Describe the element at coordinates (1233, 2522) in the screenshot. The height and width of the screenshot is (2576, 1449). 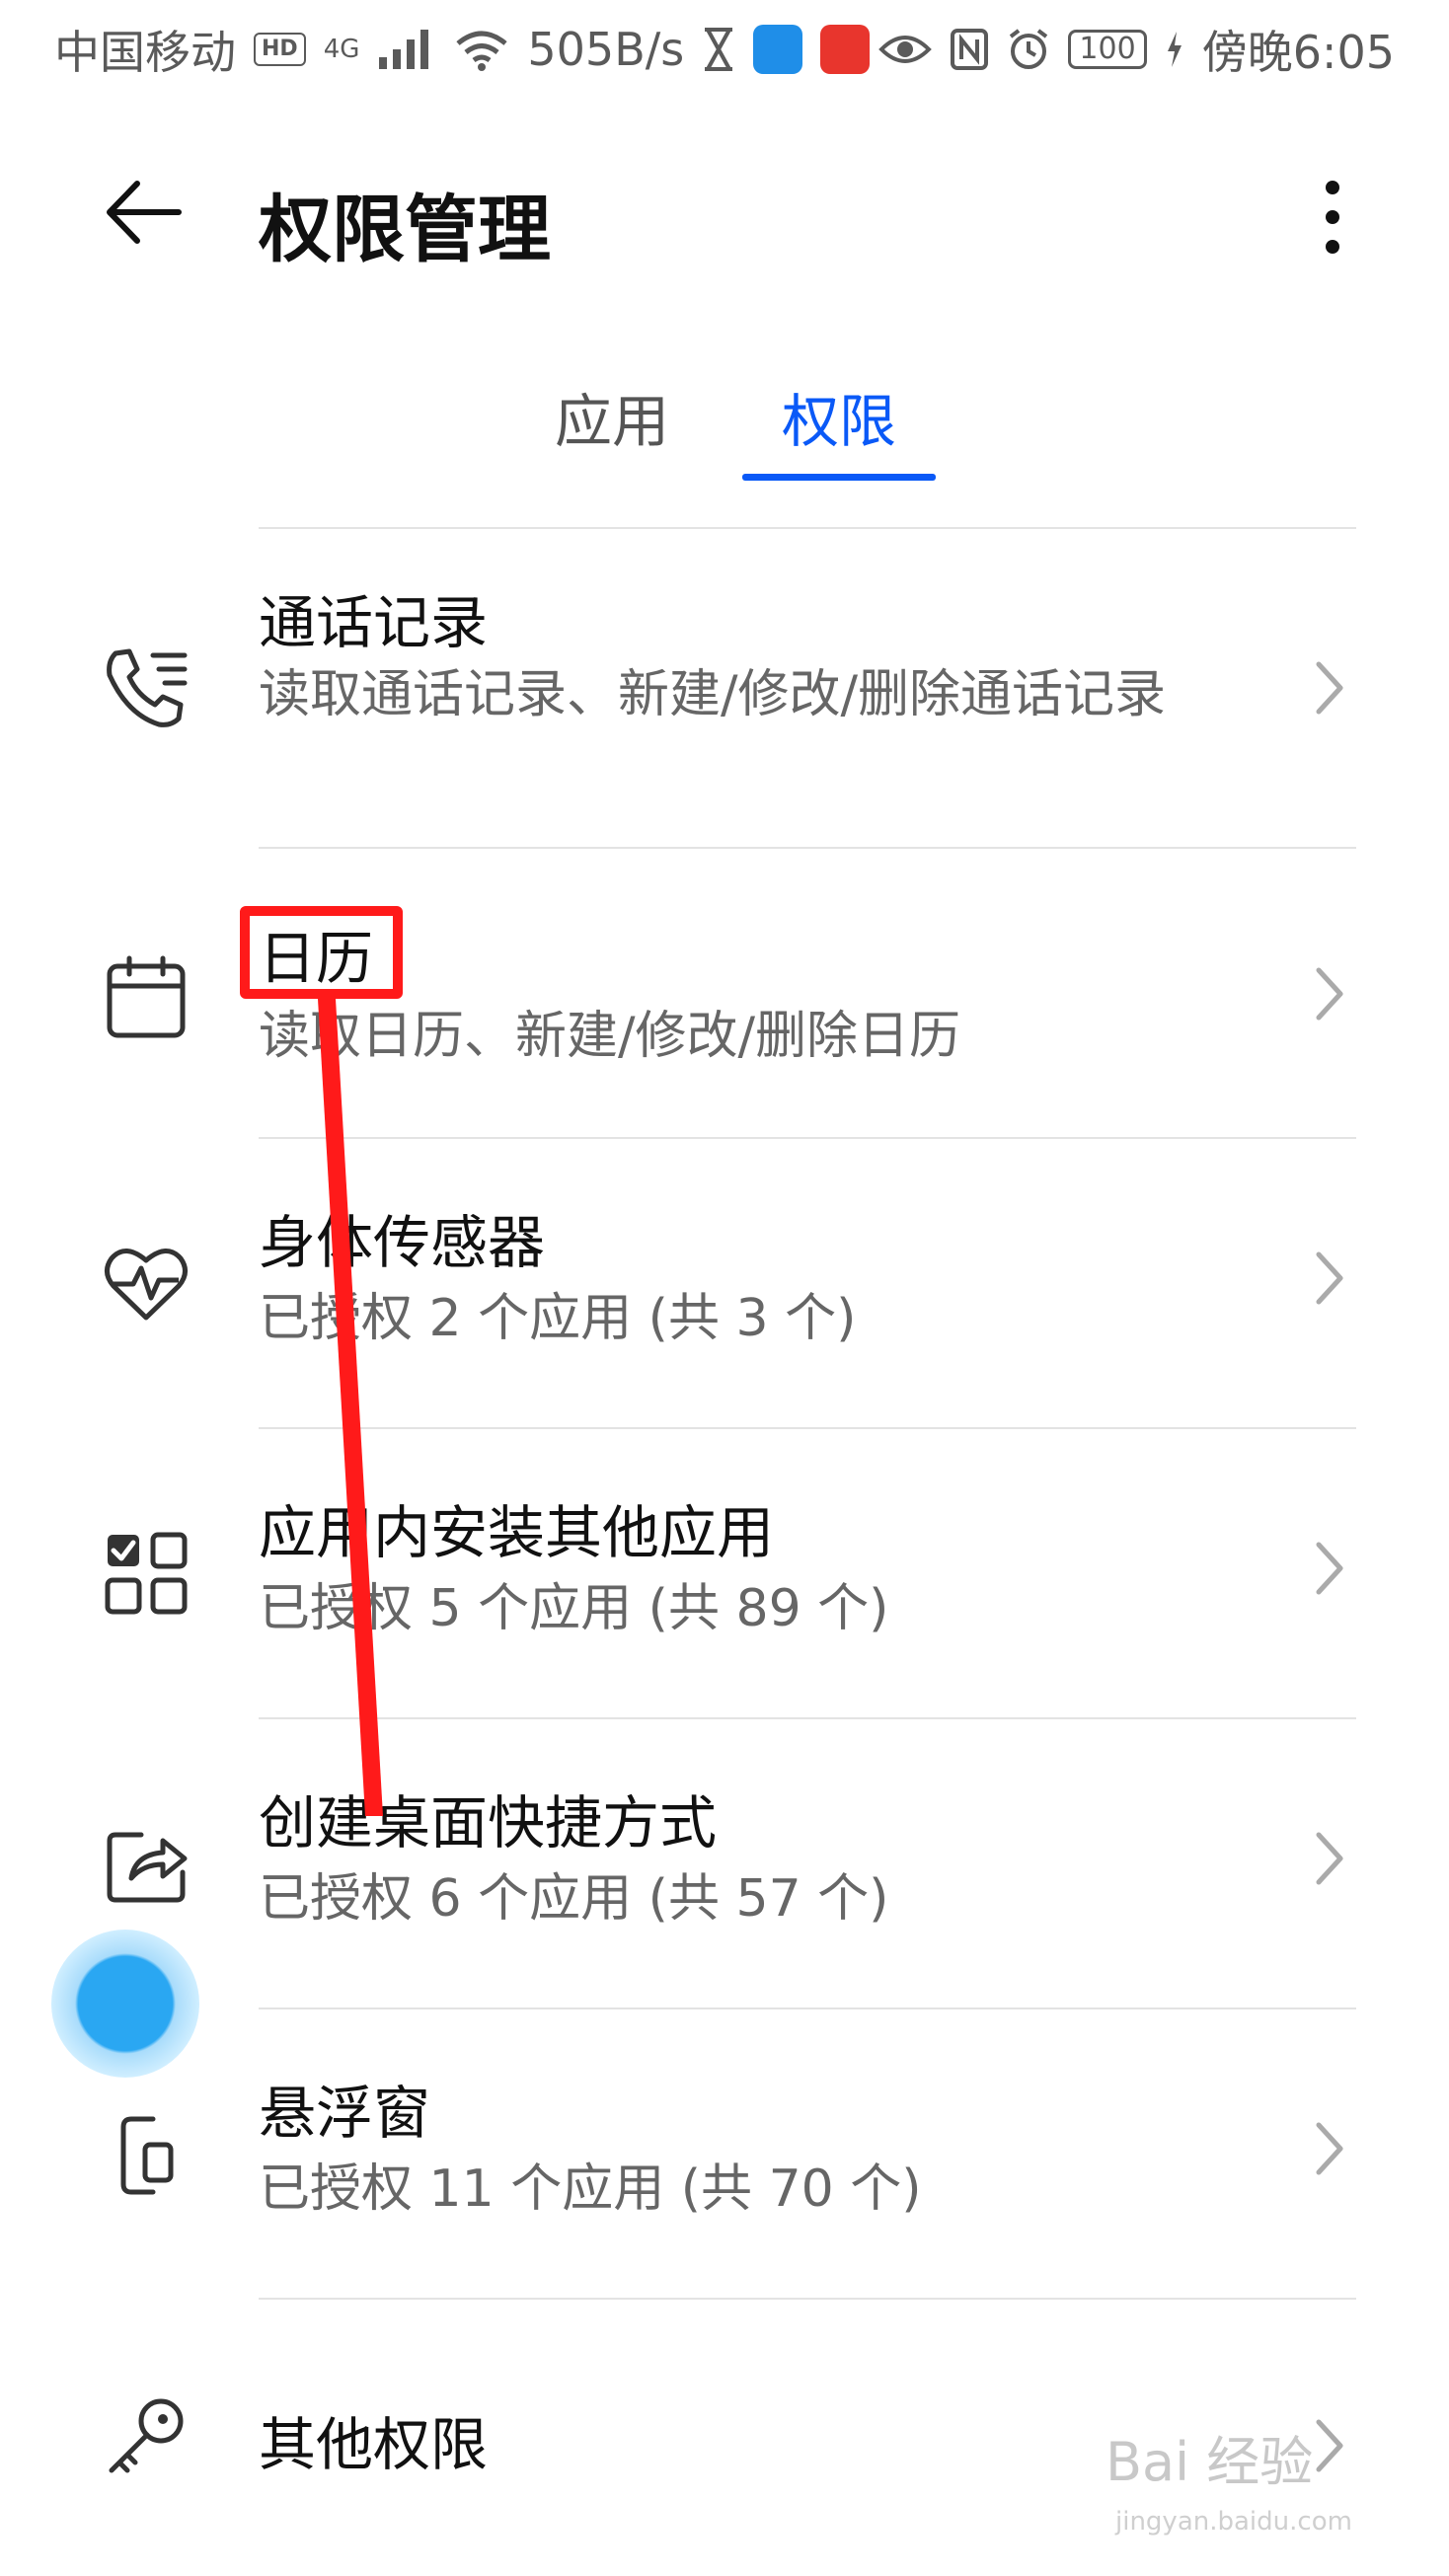
I see `watermark-url: jingyan.baidu.com` at that location.